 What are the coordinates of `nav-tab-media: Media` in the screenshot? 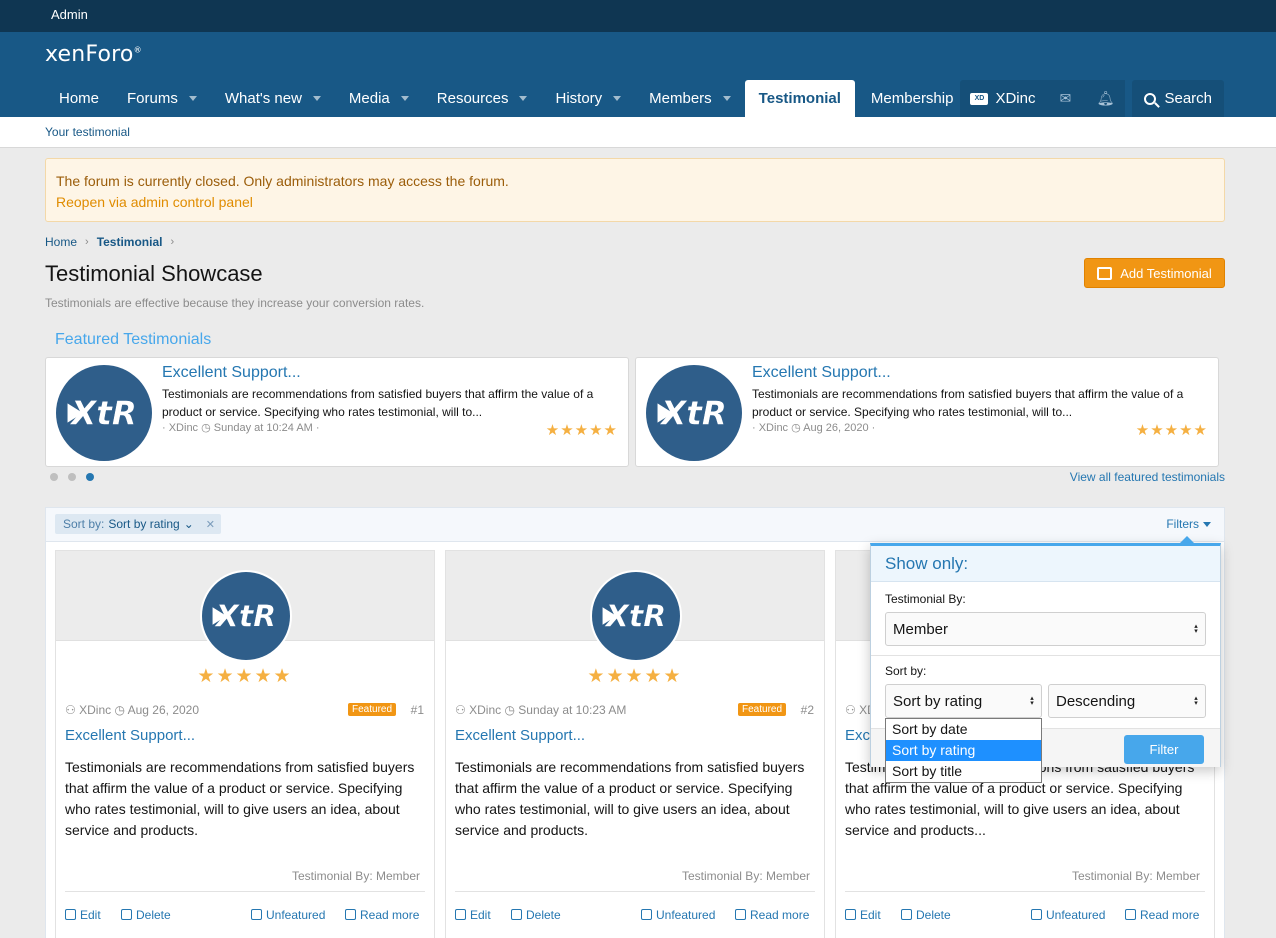 It's located at (379, 98).